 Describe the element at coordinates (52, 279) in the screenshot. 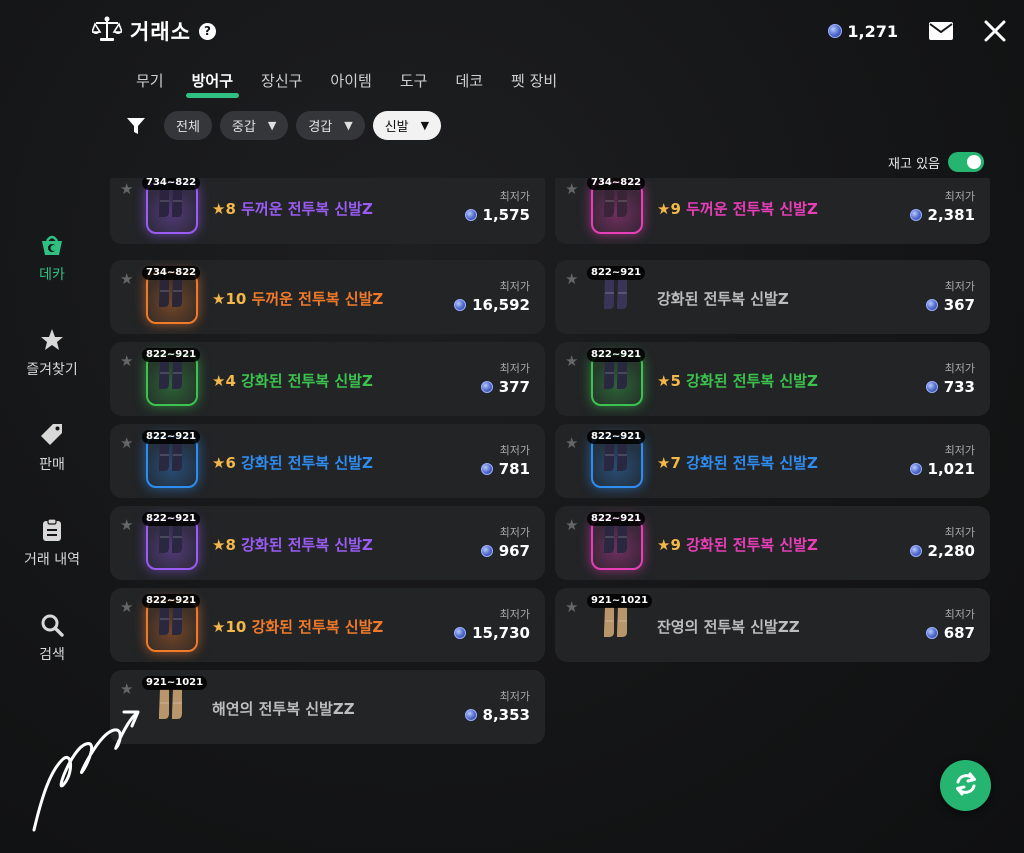

I see `sidebar-item-deca: 데카` at that location.